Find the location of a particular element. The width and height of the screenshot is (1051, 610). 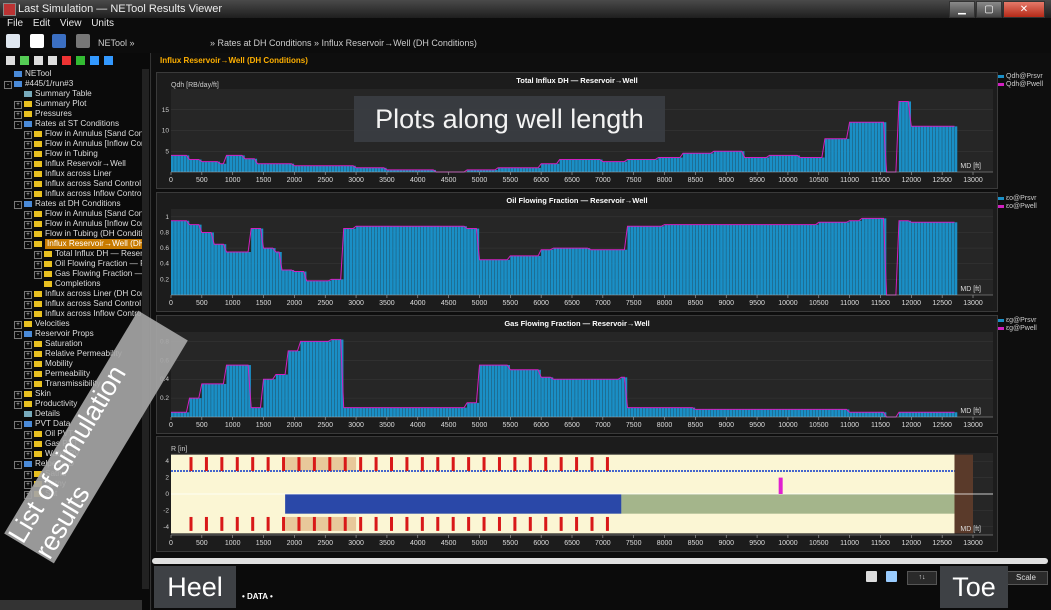

maximize-button: ▢ is located at coordinates (989, 9).